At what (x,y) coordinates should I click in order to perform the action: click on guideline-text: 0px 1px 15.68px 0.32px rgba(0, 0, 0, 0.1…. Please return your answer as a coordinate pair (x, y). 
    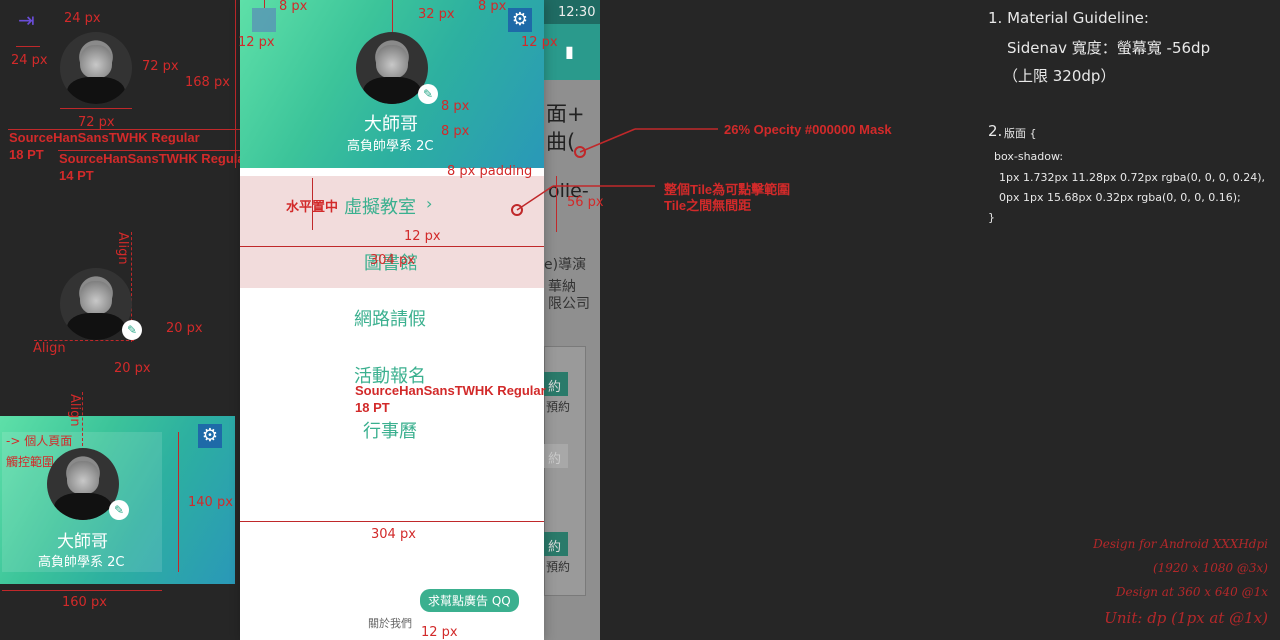
    Looking at the image, I should click on (1120, 197).